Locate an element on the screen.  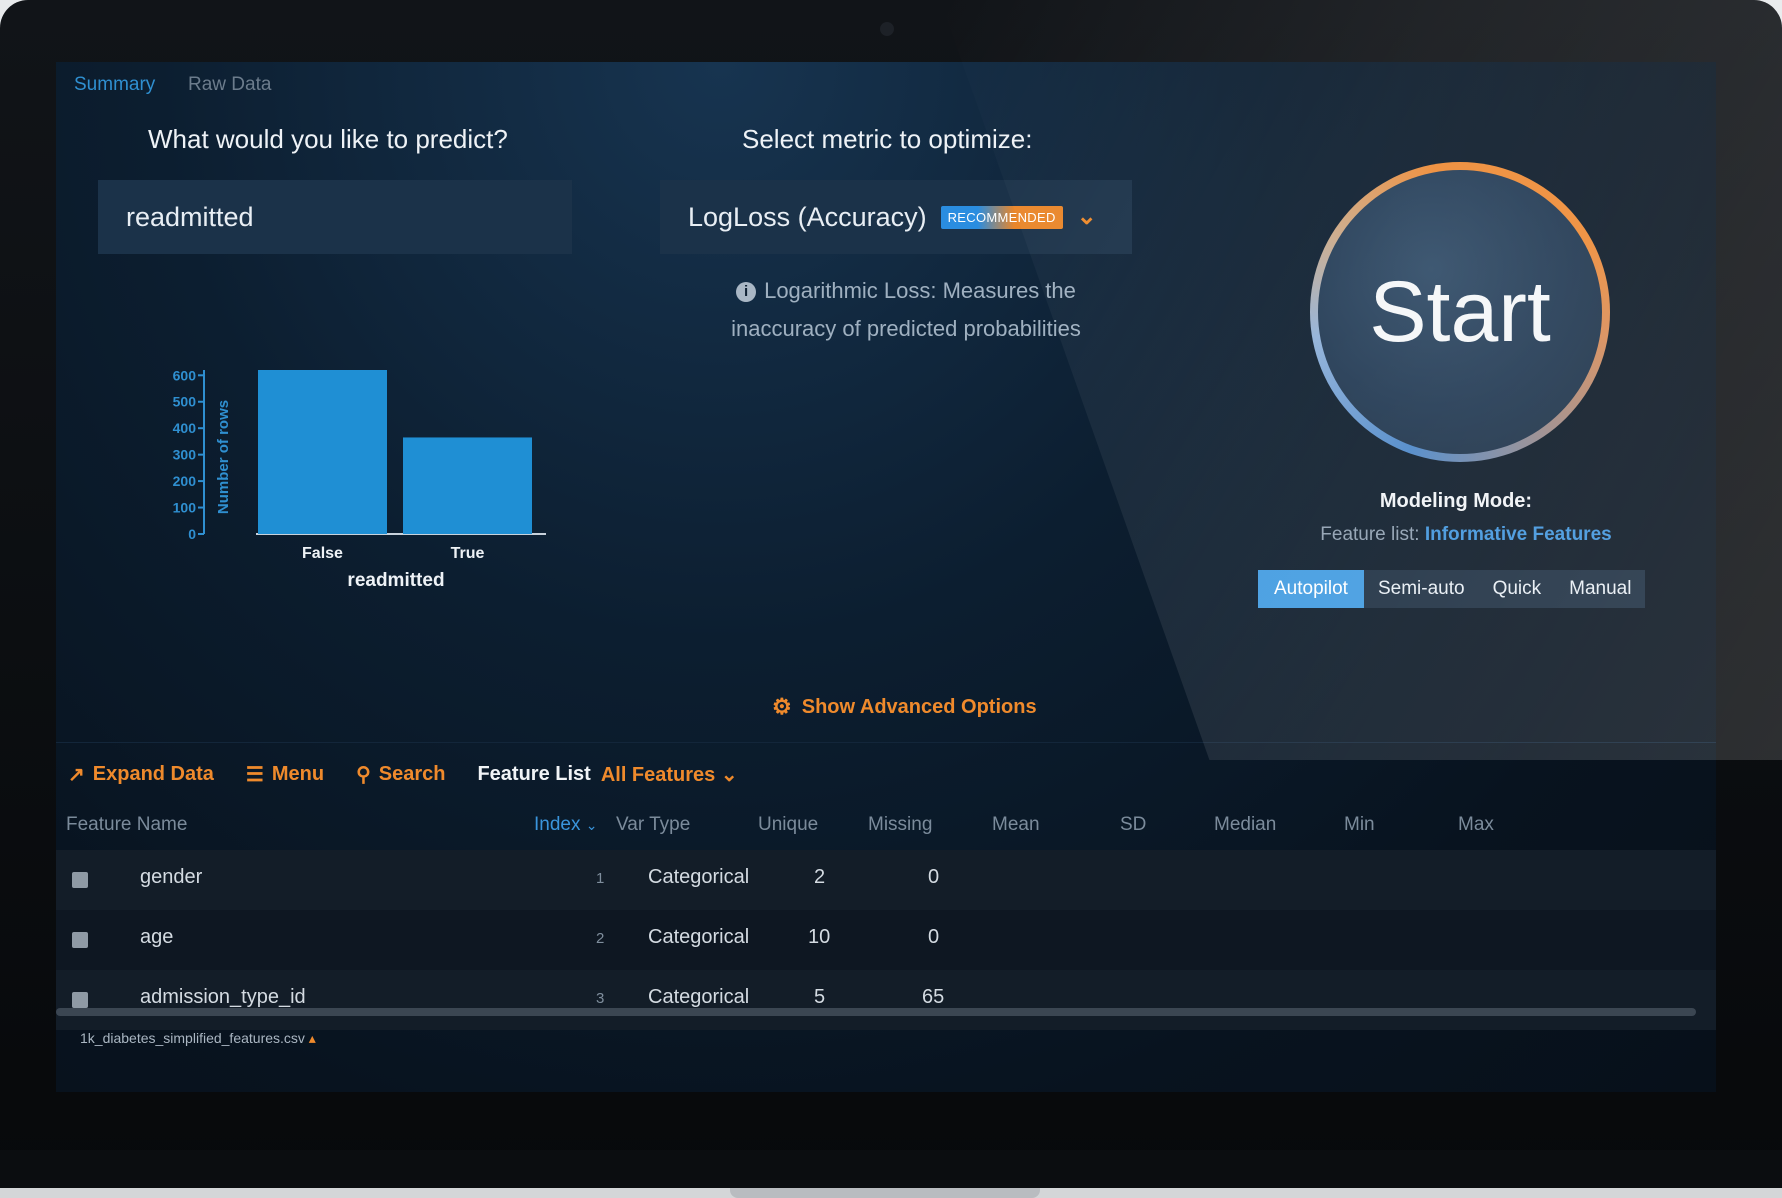
metric-value: LogLoss (Accuracy) is located at coordinates (807, 216).